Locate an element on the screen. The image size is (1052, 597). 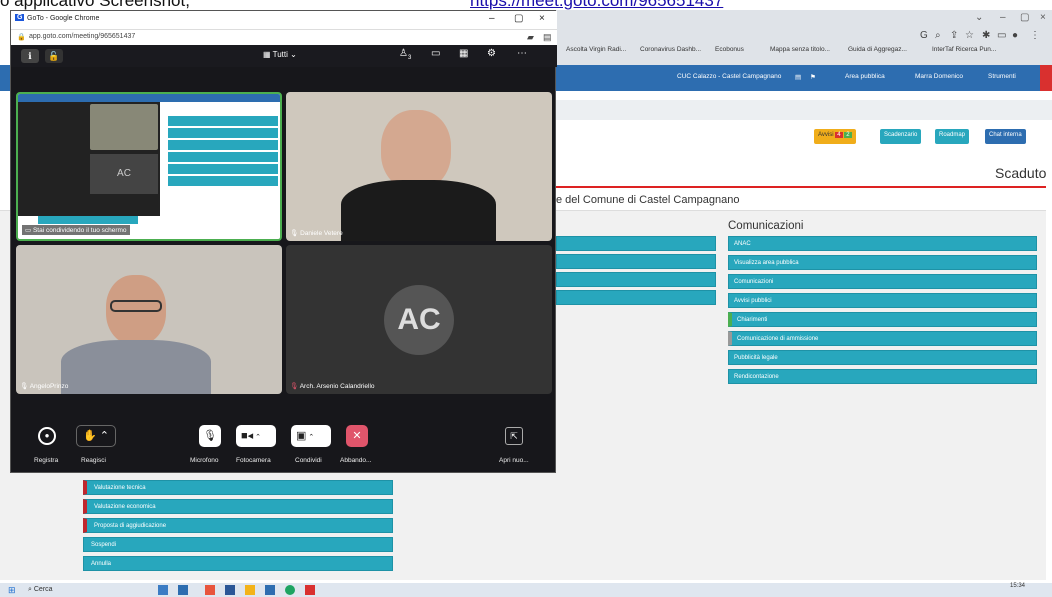
tile-angelo-prinzo: 🎙 AngeloPrinzo is located at coordinates (149, 319).